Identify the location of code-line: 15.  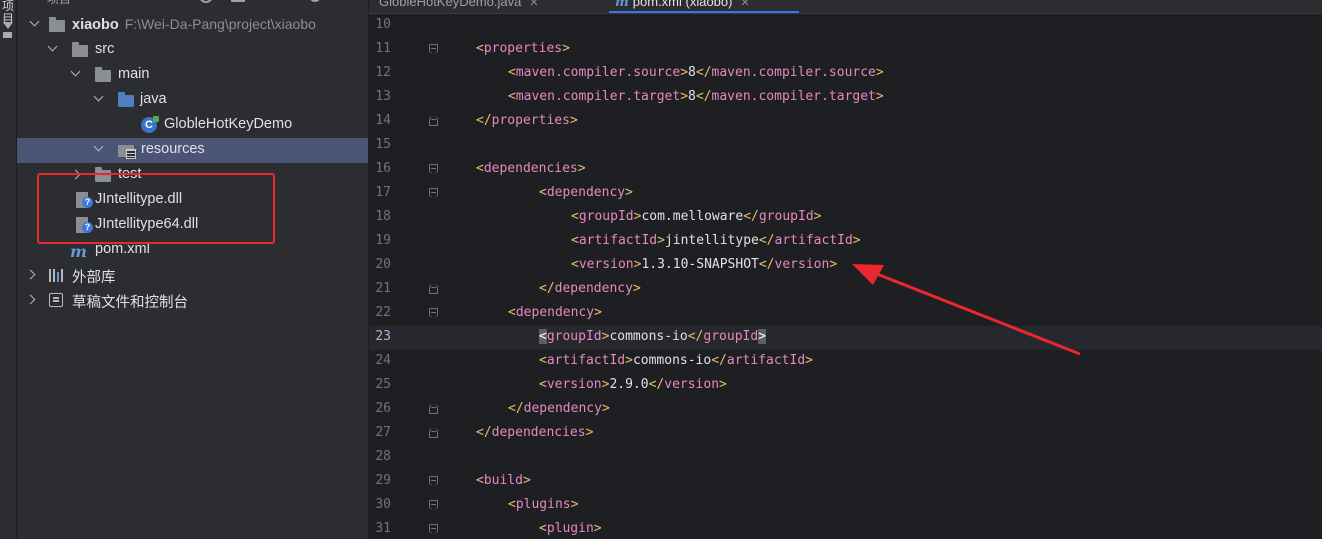
(845, 146).